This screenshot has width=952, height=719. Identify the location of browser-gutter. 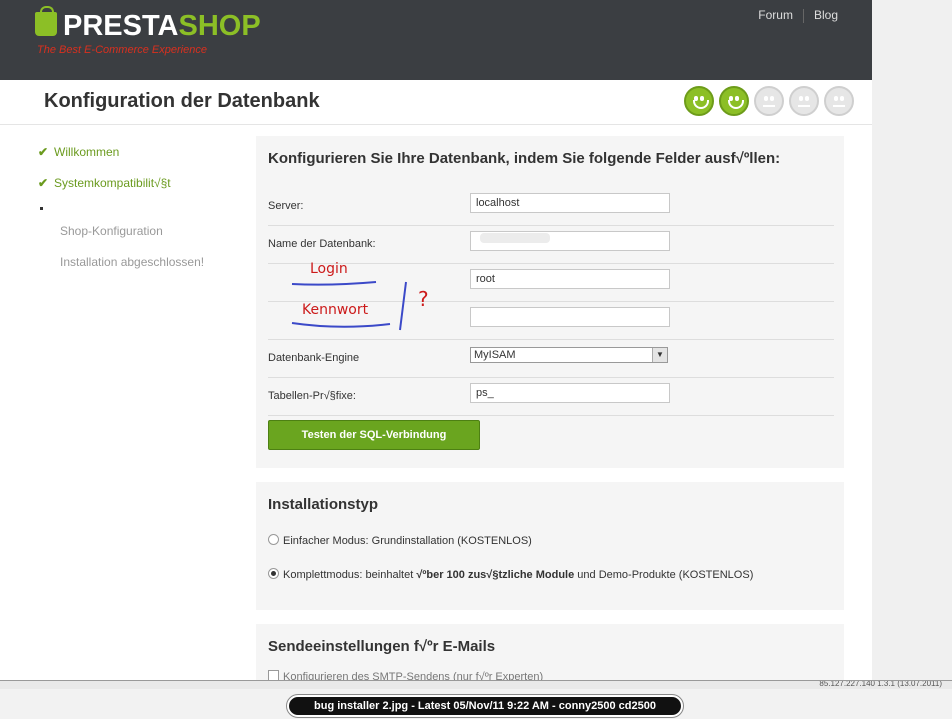
(912, 340).